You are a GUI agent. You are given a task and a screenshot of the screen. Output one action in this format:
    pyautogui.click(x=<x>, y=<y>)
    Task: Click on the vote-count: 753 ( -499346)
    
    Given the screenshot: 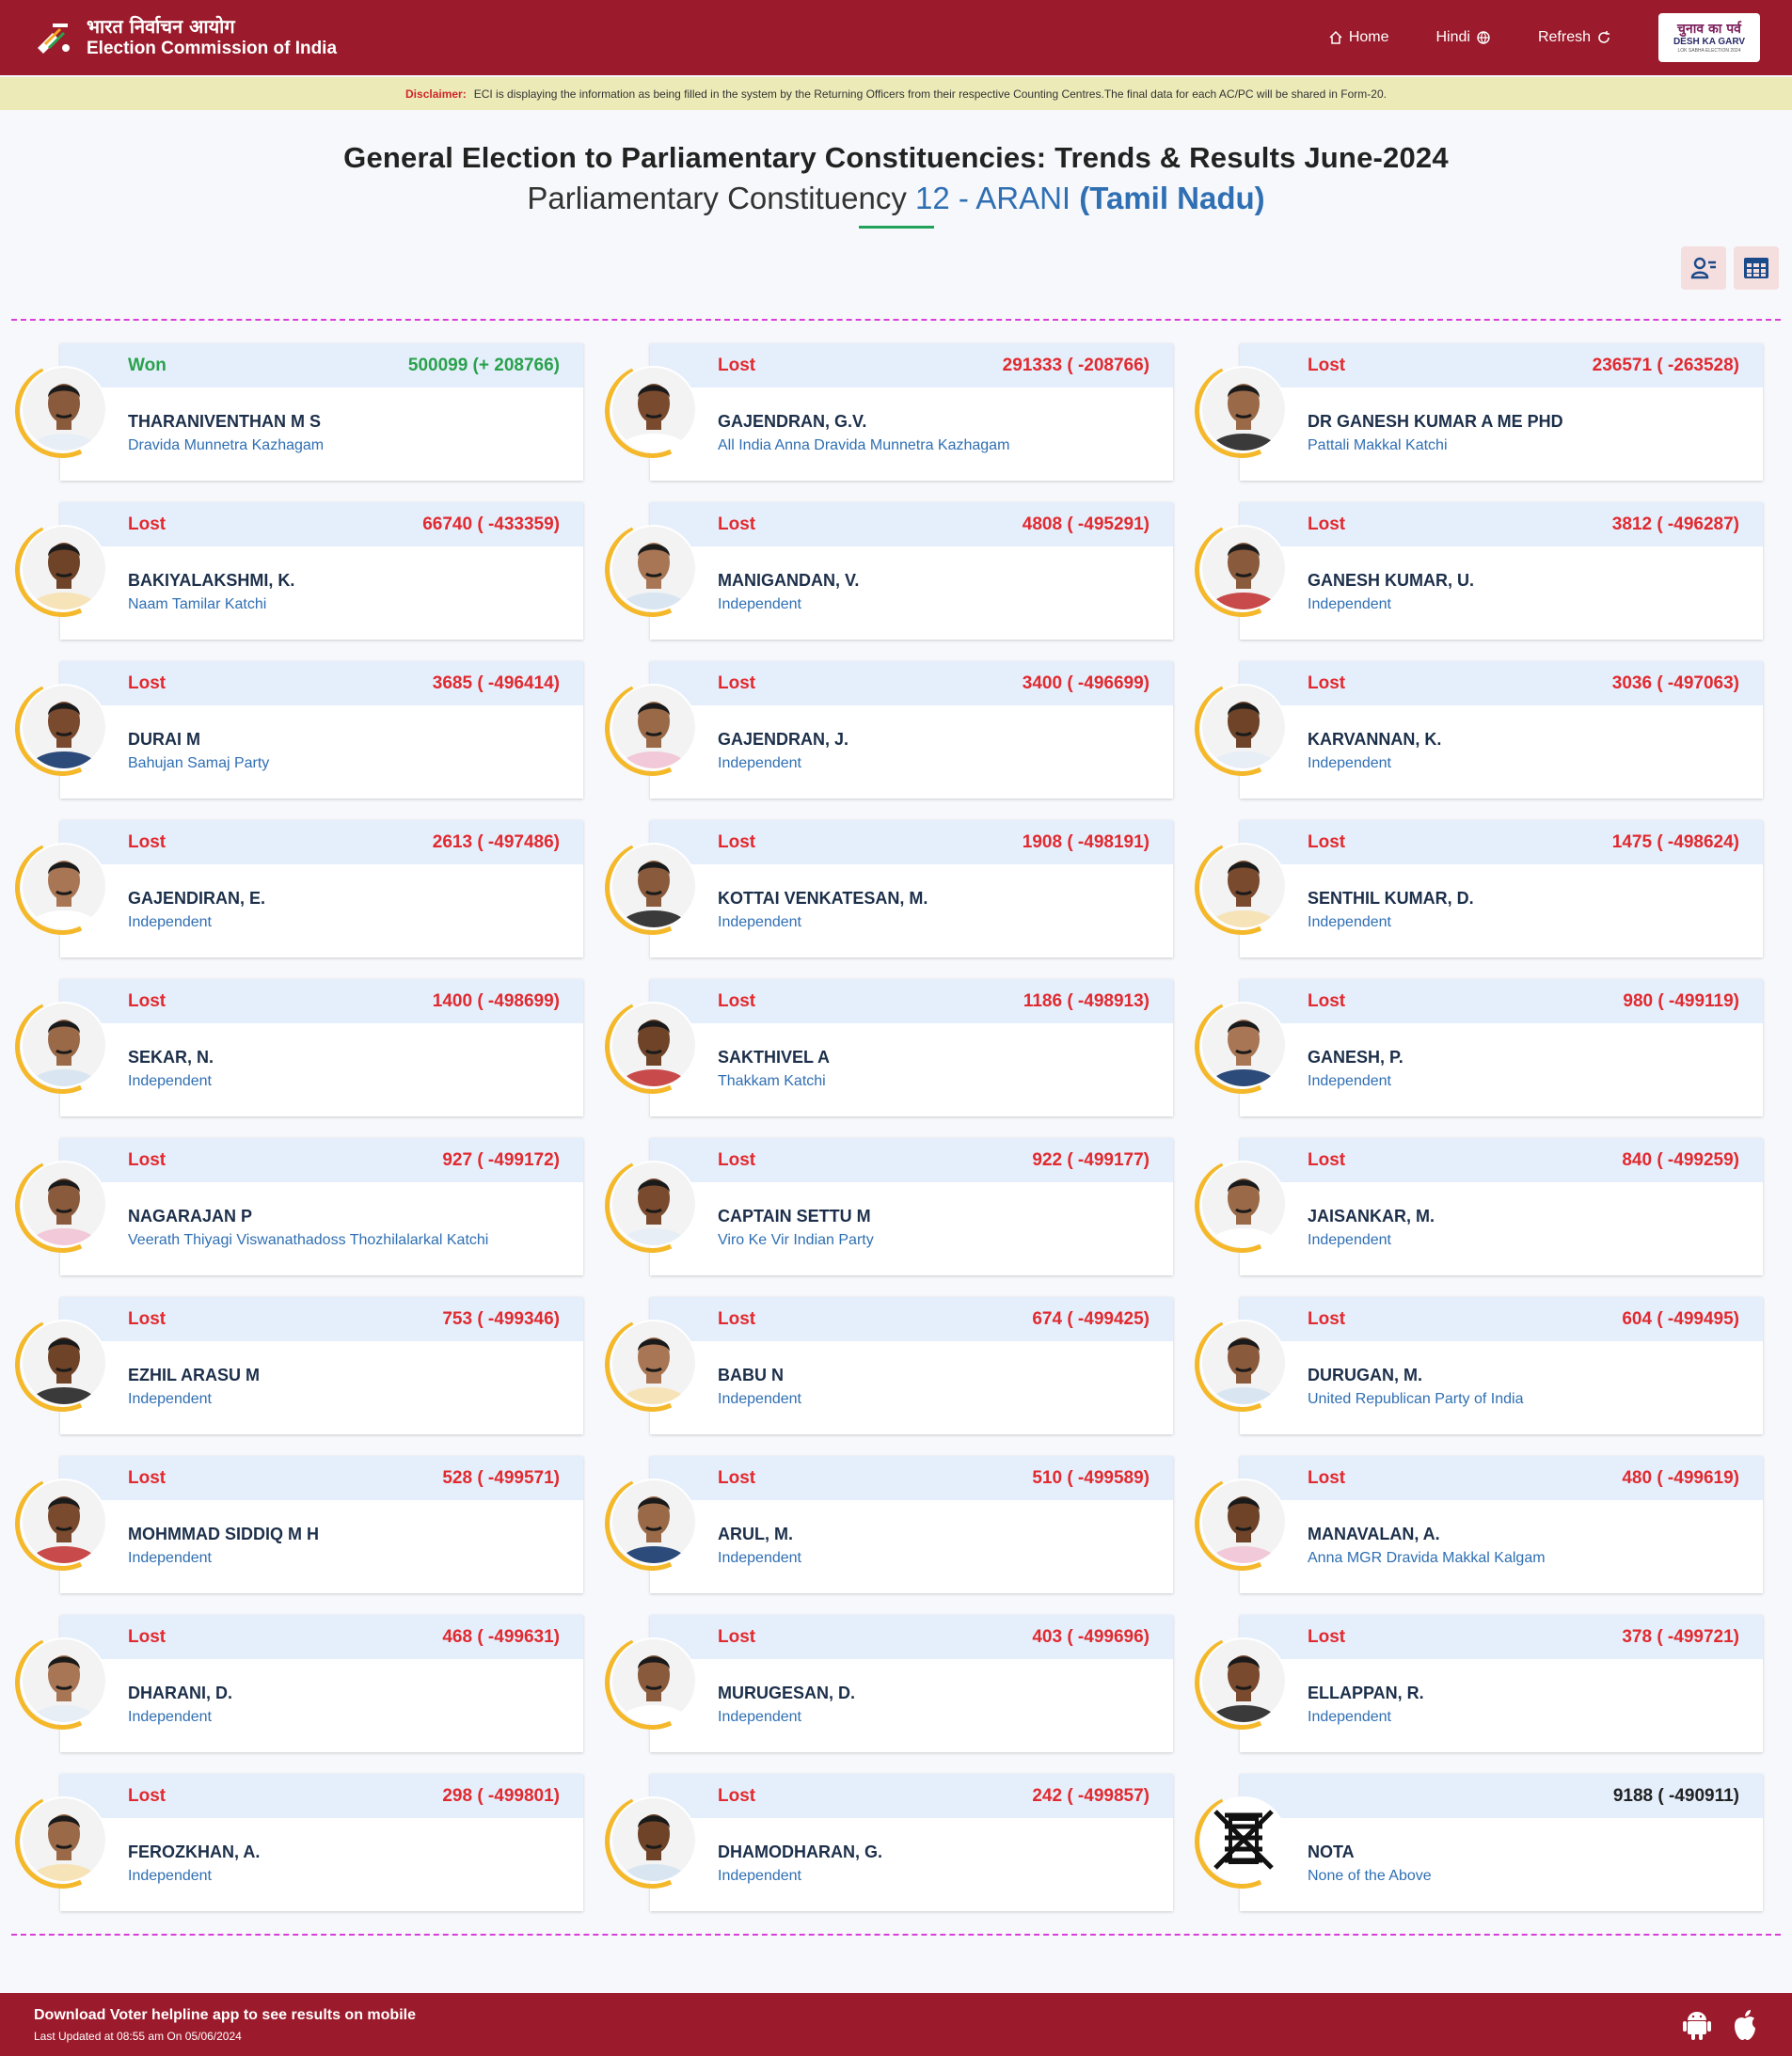 What is the action you would take?
    pyautogui.click(x=501, y=1318)
    